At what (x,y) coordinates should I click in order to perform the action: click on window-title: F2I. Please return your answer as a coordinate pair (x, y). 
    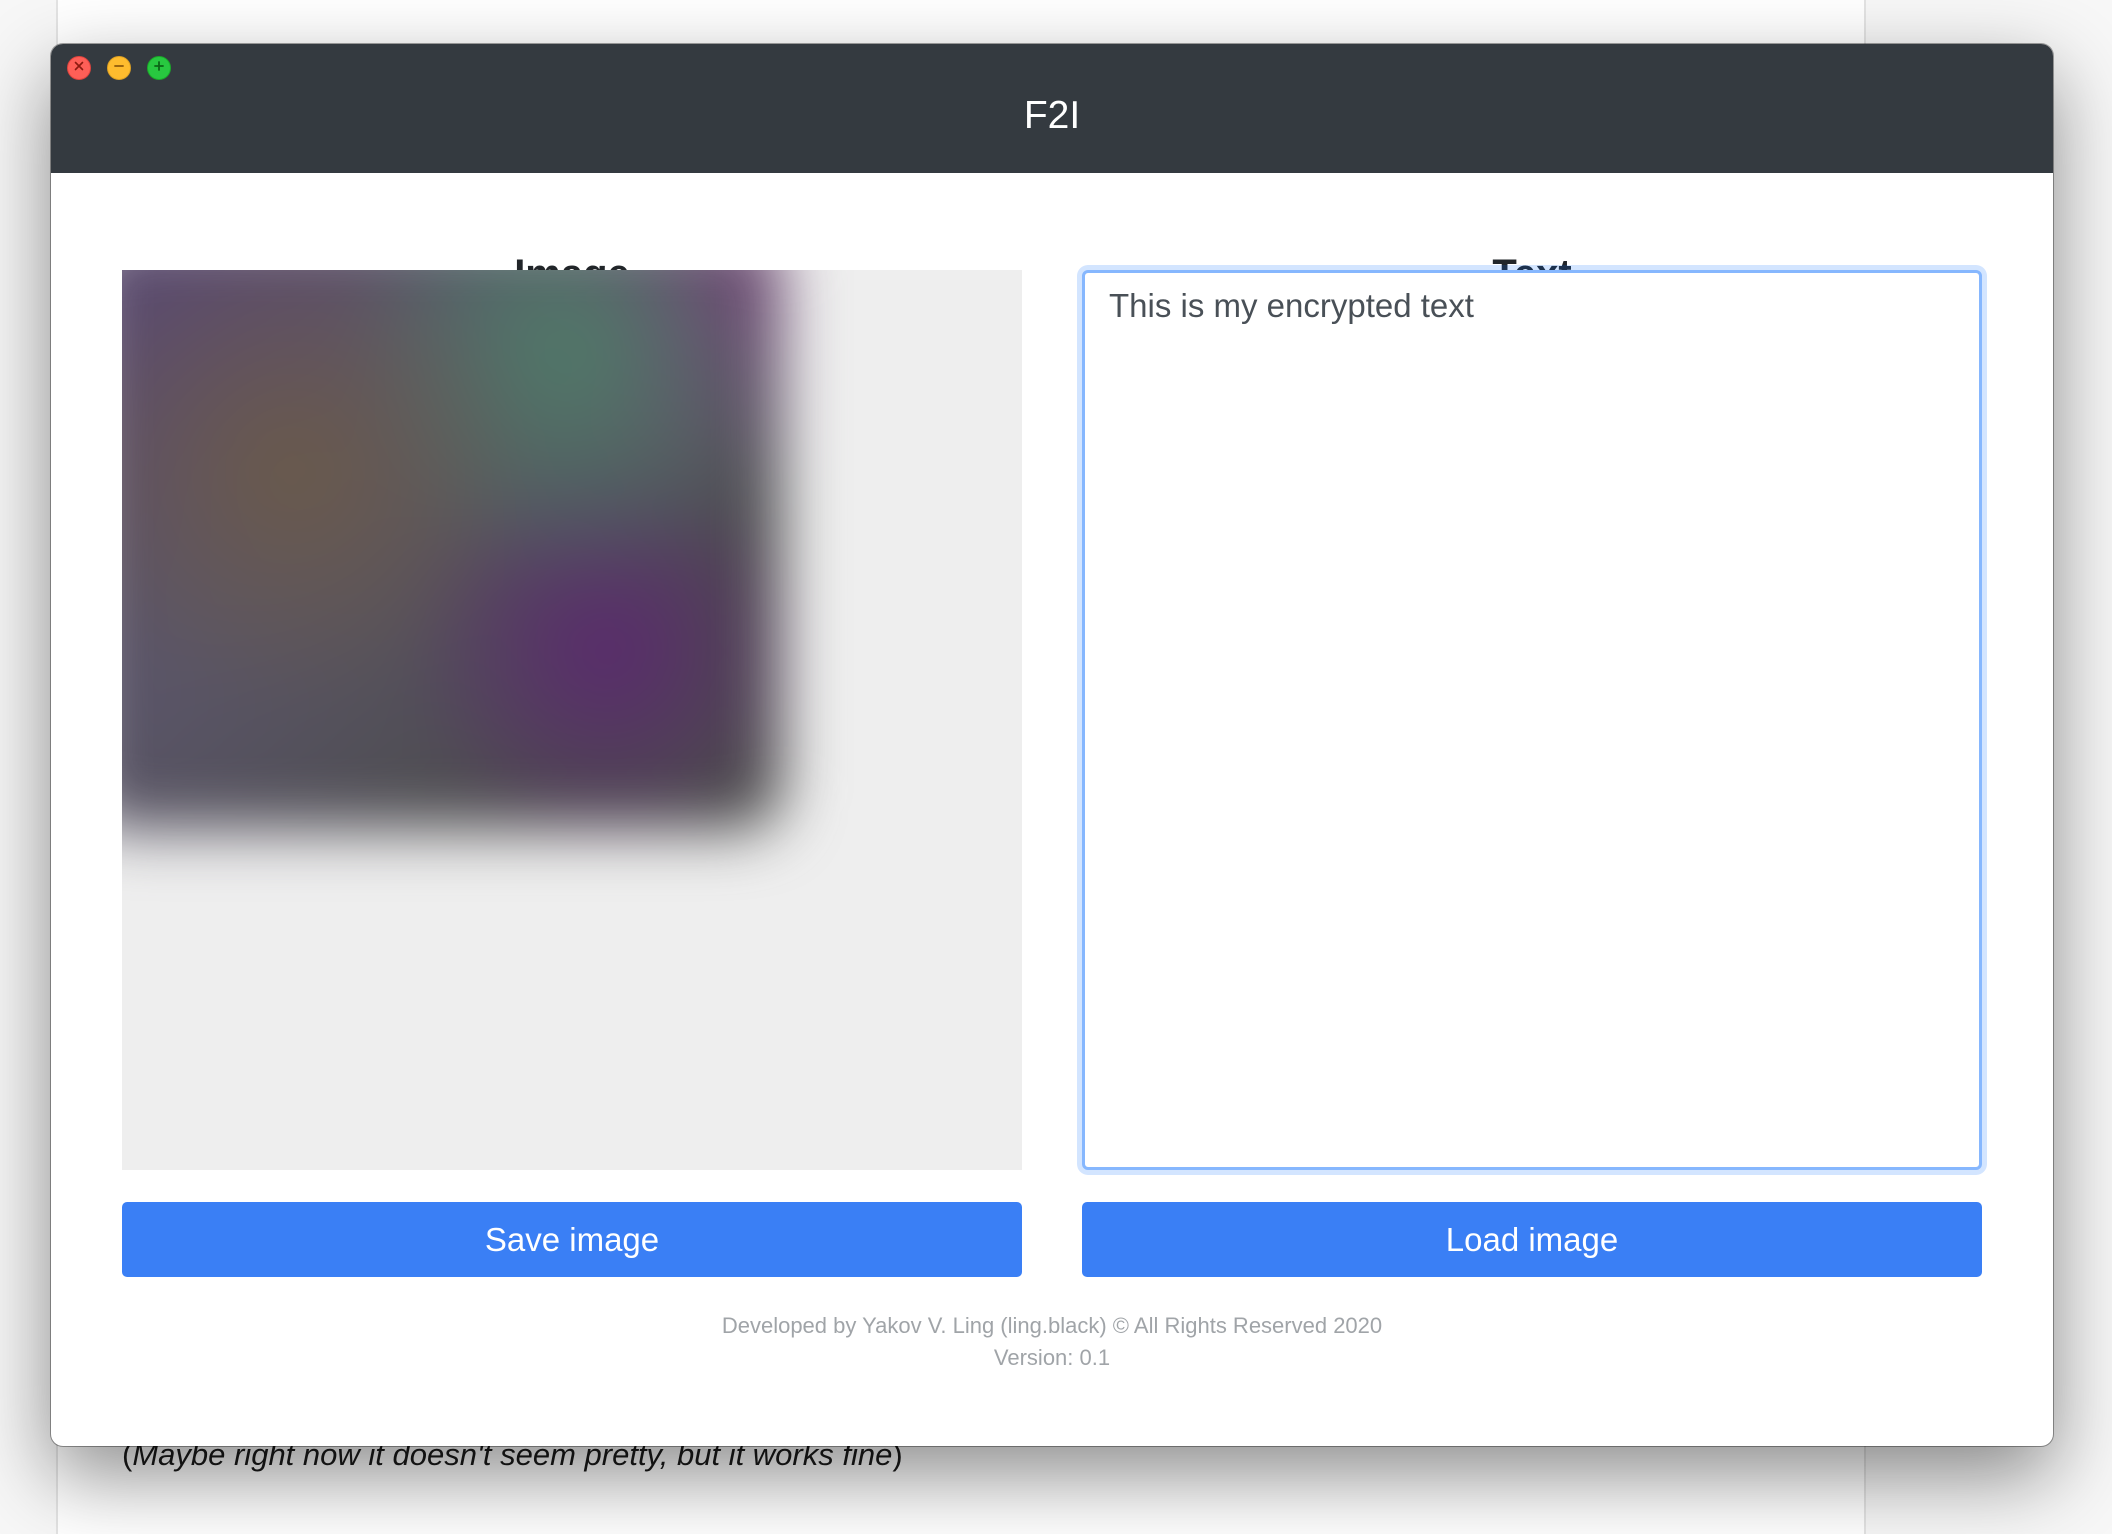
    Looking at the image, I should click on (1052, 115).